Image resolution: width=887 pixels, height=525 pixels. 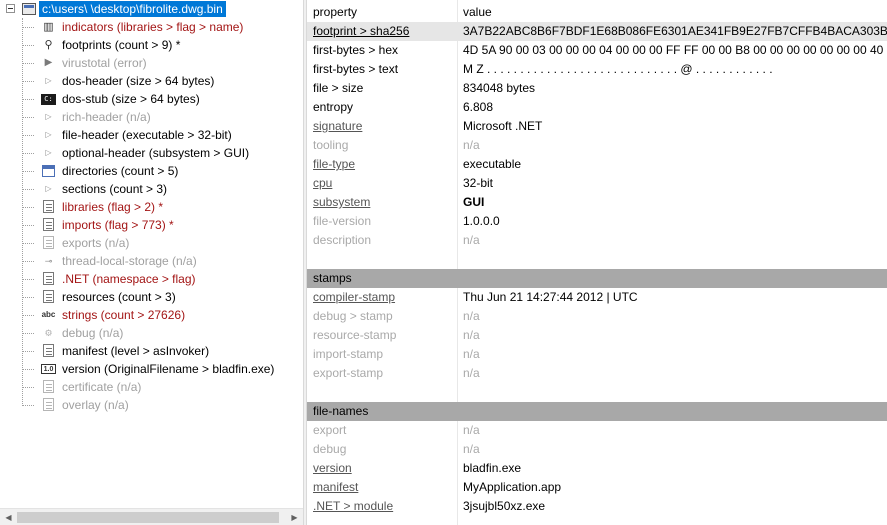 I want to click on horizontal-scrollbar: ◀ ▶, so click(x=151, y=516).